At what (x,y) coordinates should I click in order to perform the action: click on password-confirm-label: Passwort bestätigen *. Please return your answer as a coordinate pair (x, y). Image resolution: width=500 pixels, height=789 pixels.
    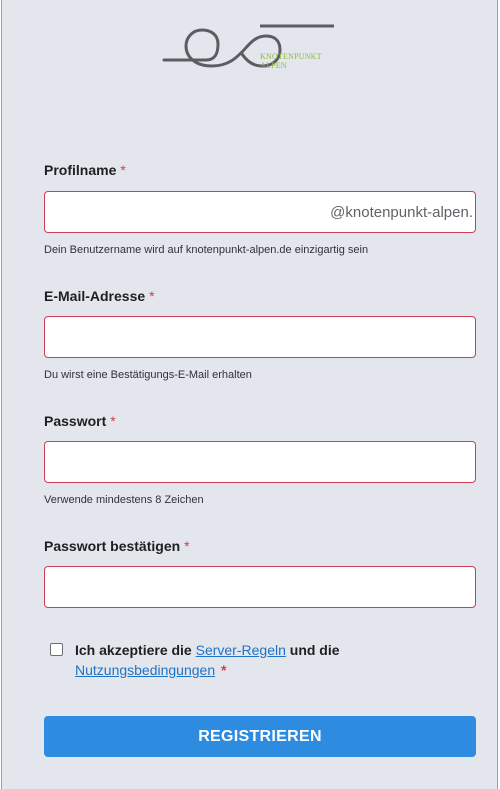
    Looking at the image, I should click on (117, 546).